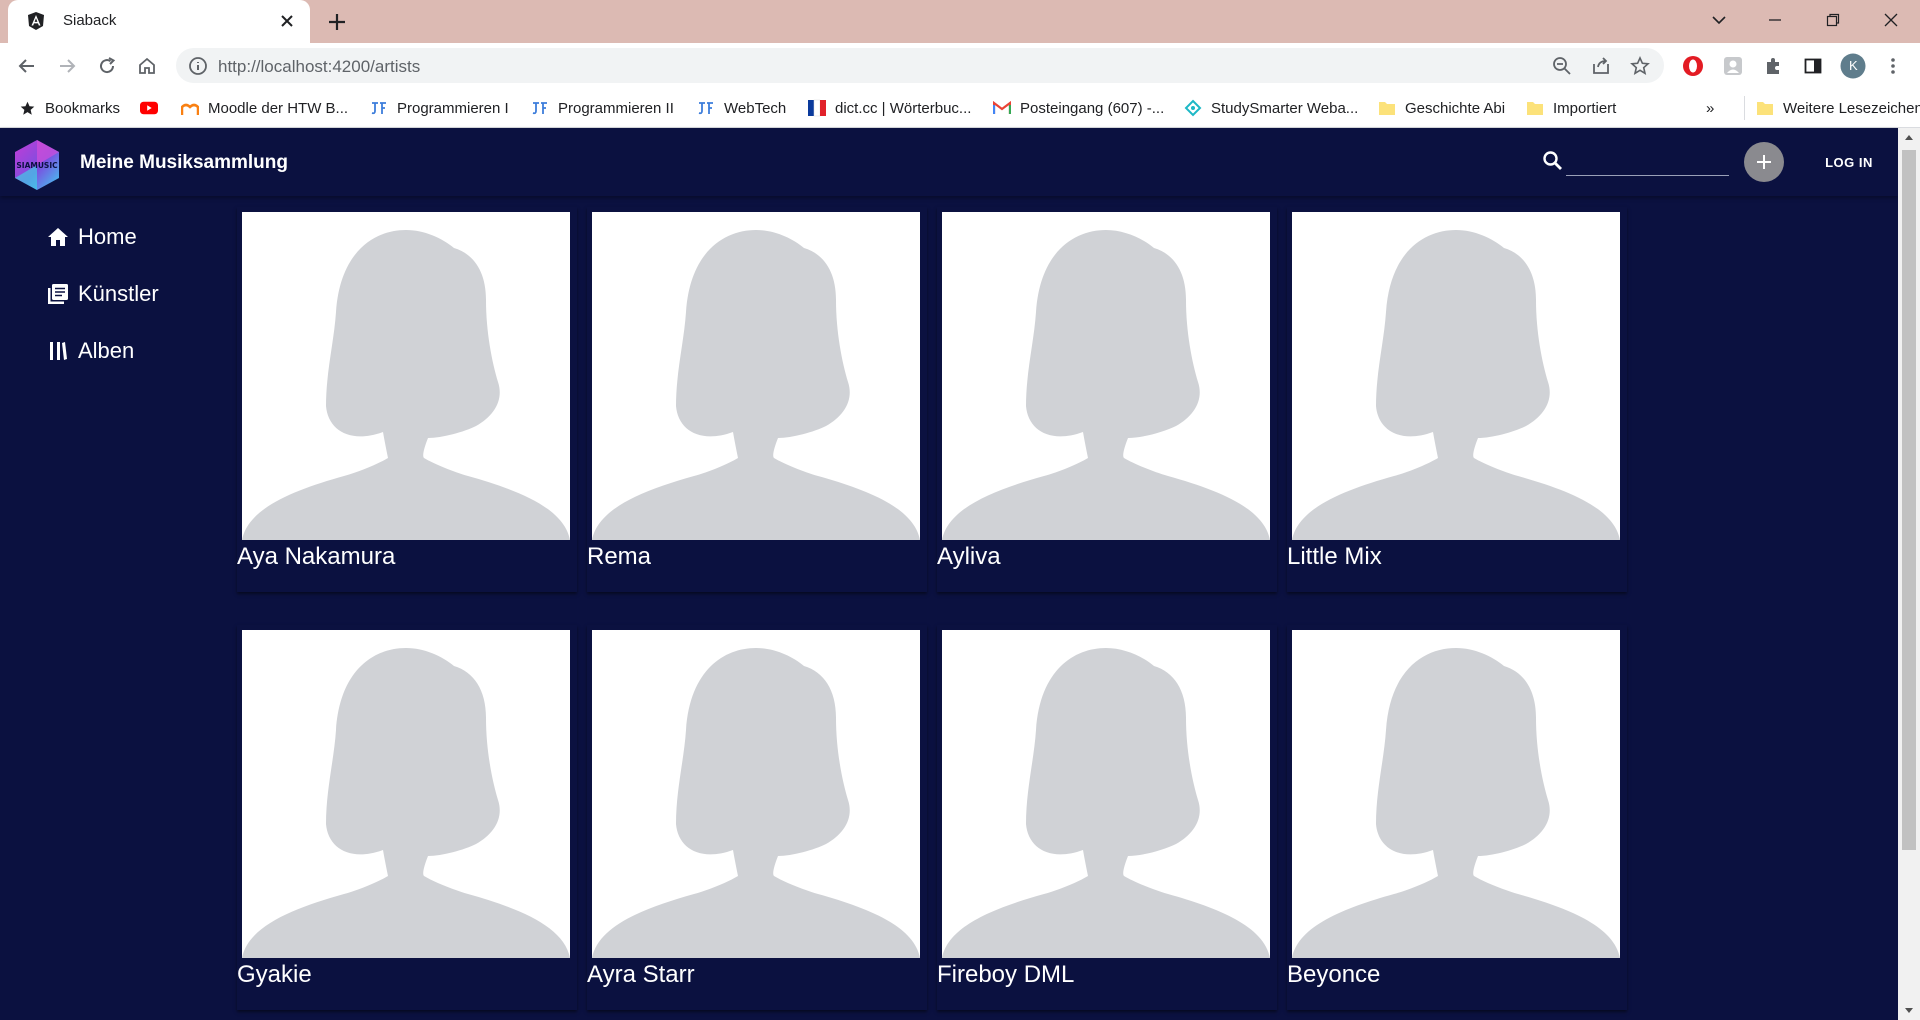  What do you see at coordinates (619, 556) in the screenshot?
I see `artist-name: Rema` at bounding box center [619, 556].